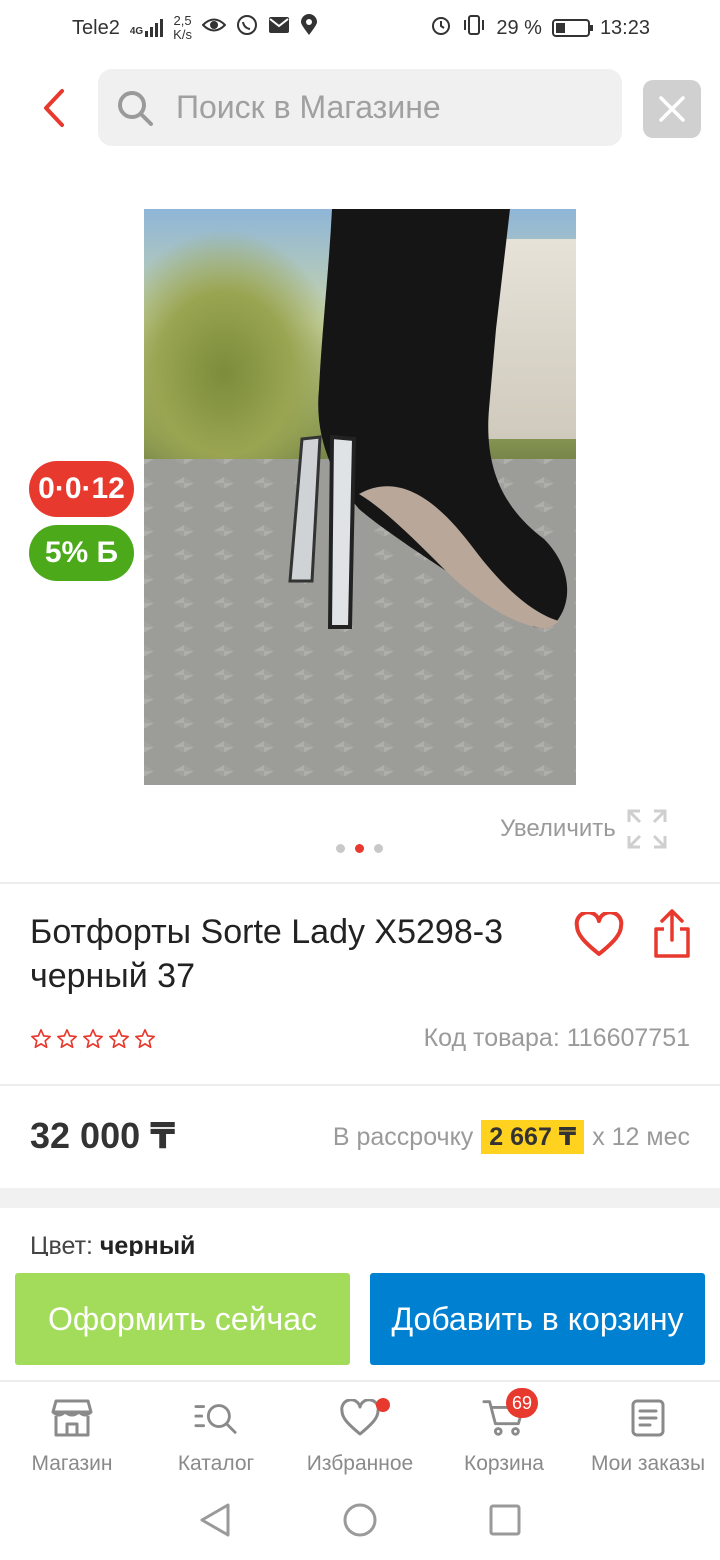  Describe the element at coordinates (96, 27) in the screenshot. I see `carrier-name: Tele2` at that location.